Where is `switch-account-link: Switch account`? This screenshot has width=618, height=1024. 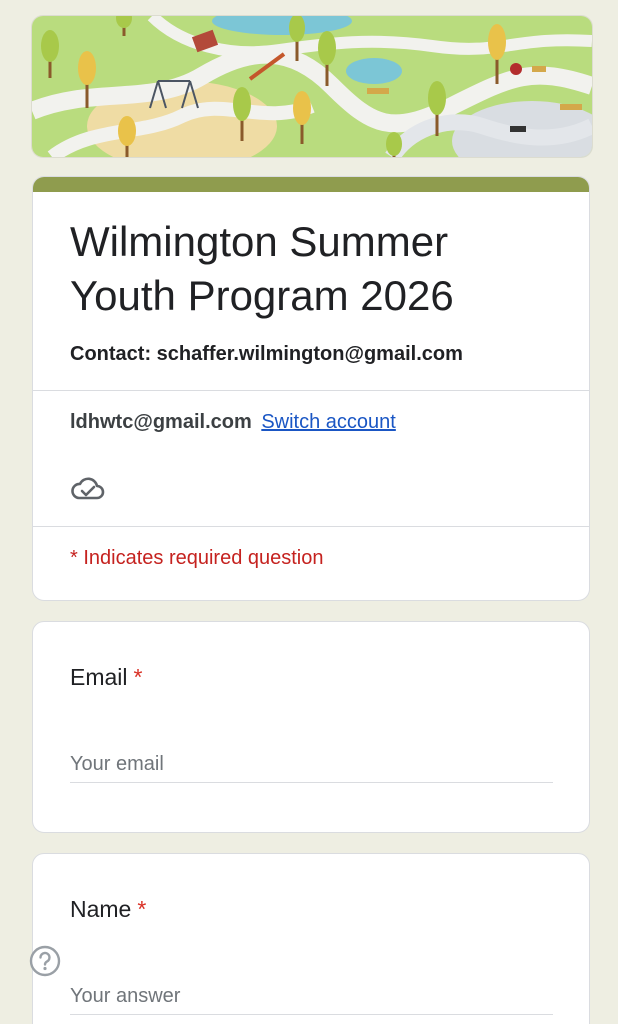 switch-account-link: Switch account is located at coordinates (328, 422).